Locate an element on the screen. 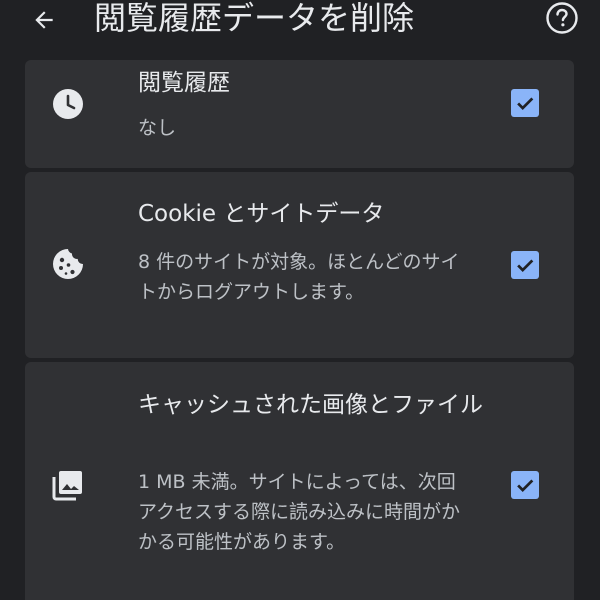 This screenshot has width=600, height=600. clock-icon is located at coordinates (68, 104).